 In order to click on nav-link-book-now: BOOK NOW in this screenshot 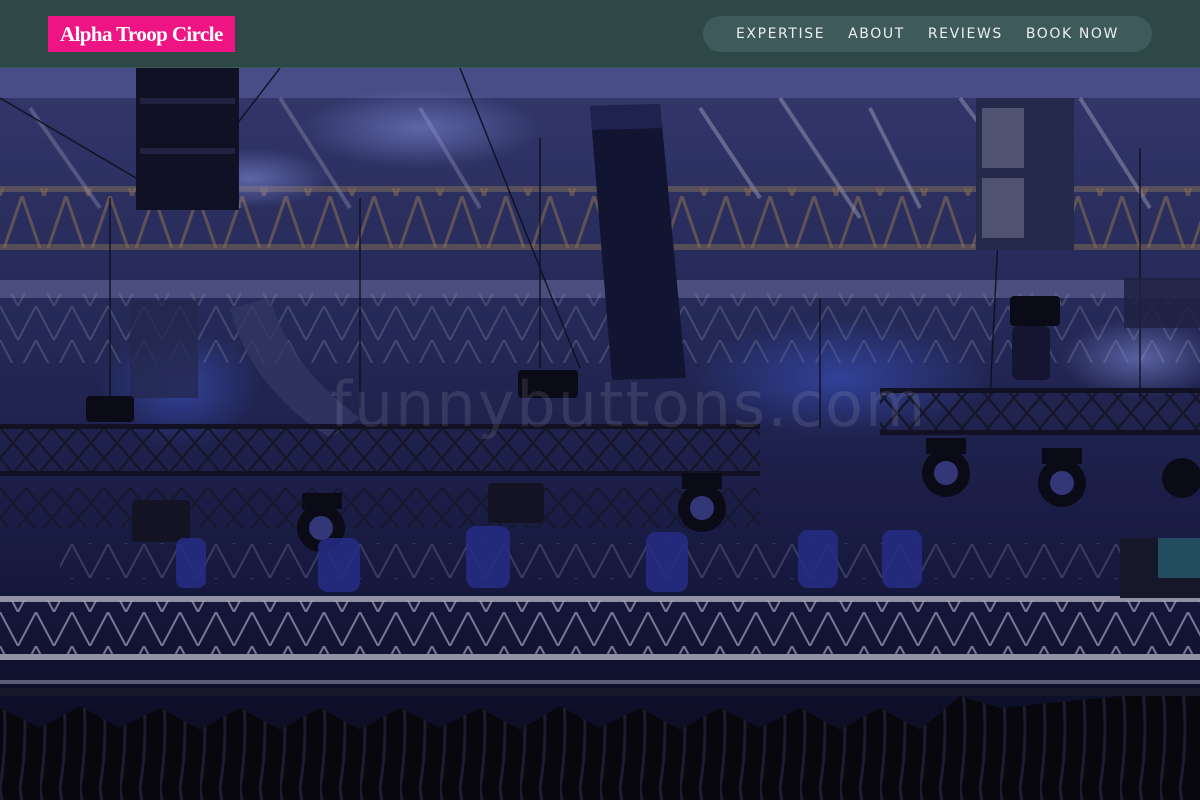, I will do `click(1072, 34)`.